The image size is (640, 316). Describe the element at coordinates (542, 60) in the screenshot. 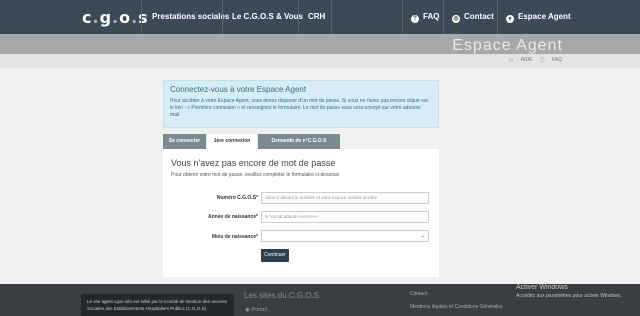

I see `chat-icon: ▢` at that location.